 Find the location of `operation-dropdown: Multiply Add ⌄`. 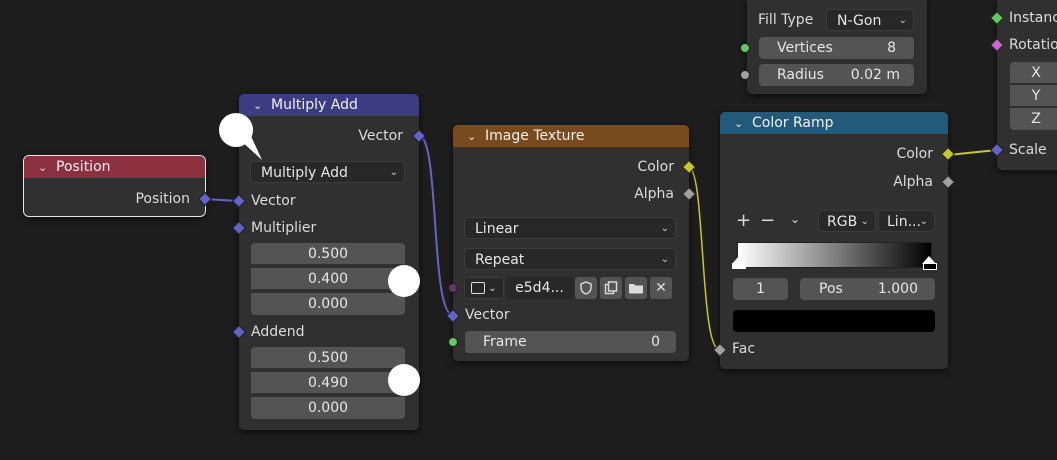

operation-dropdown: Multiply Add ⌄ is located at coordinates (327, 172).